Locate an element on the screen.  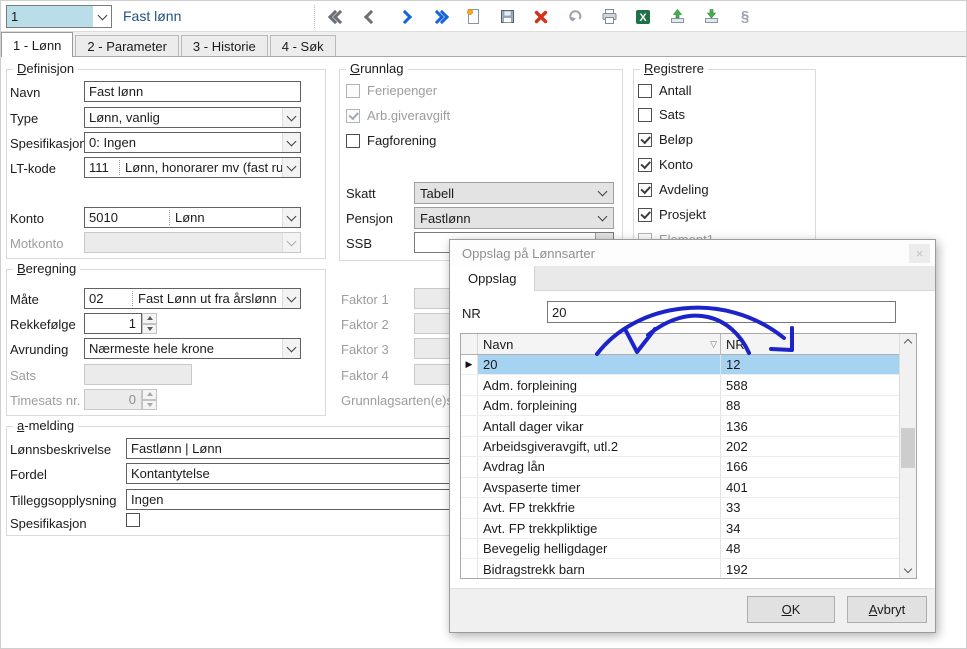
vertical-scrollbar is located at coordinates (907, 456).